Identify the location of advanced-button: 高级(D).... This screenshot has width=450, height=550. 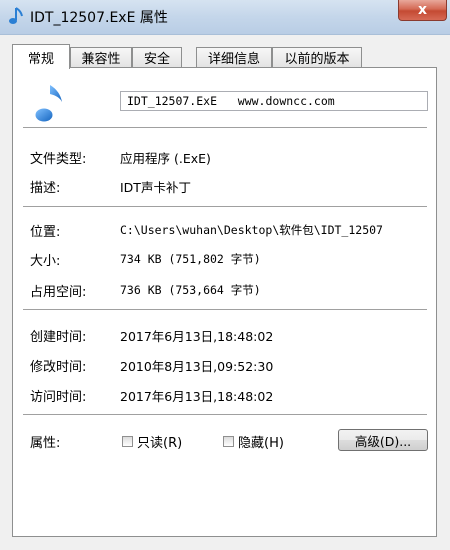
(383, 440).